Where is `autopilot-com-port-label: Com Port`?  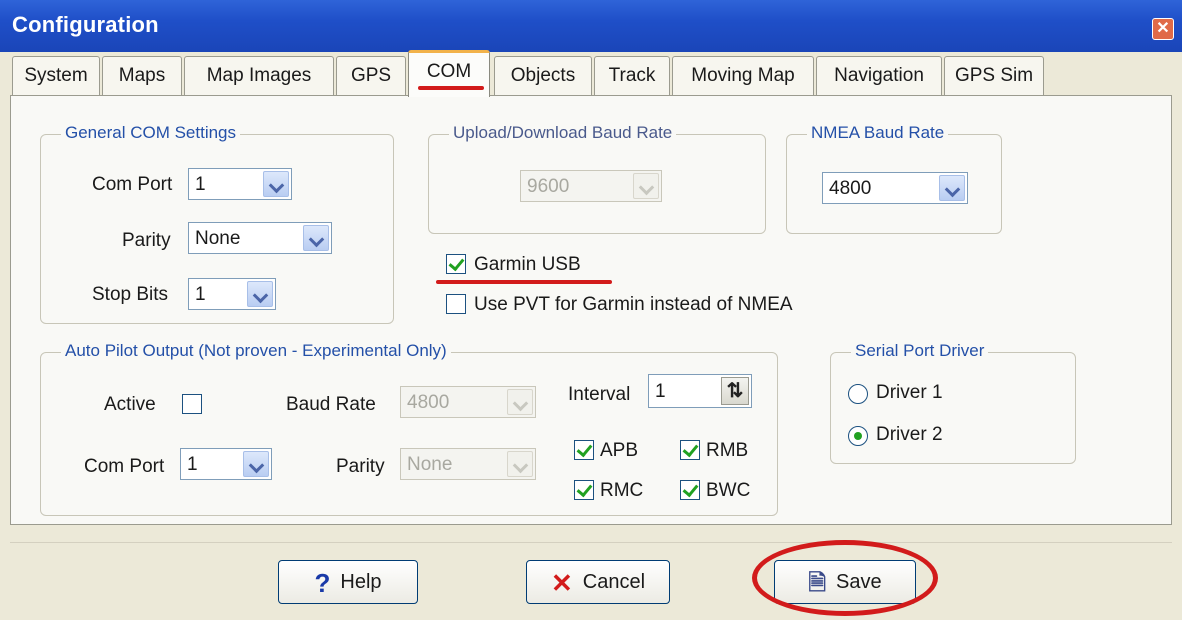
autopilot-com-port-label: Com Port is located at coordinates (124, 466).